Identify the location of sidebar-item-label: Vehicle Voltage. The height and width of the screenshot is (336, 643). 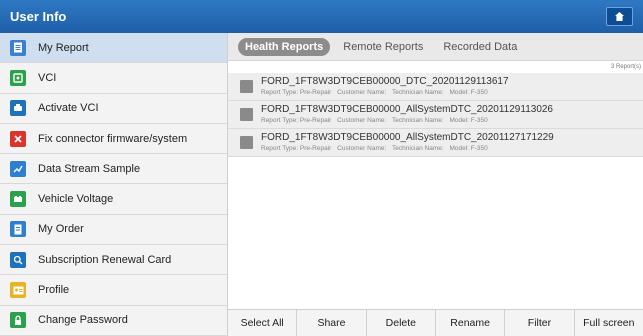
(76, 199).